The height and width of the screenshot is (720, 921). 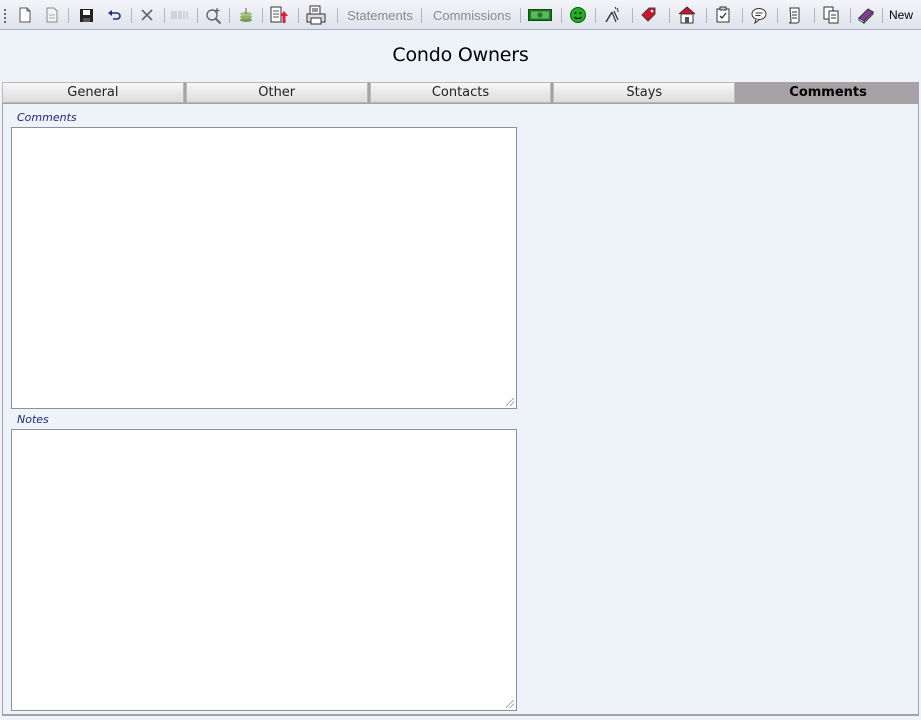 I want to click on statements-button: Statements, so click(x=380, y=15).